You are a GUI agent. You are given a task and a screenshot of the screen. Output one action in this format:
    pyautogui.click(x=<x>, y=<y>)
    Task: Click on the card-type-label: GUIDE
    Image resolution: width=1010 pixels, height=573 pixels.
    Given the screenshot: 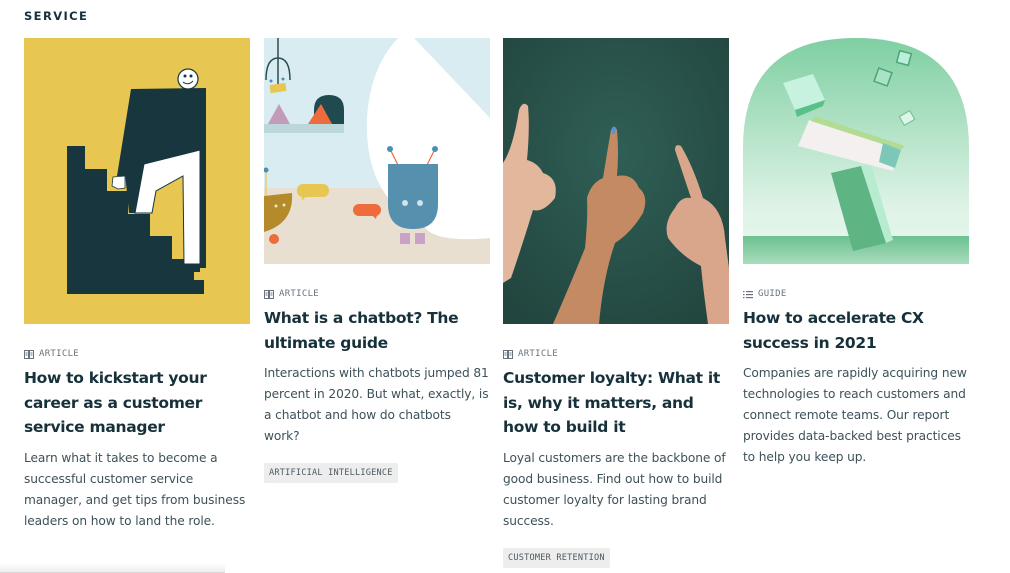 What is the action you would take?
    pyautogui.click(x=772, y=294)
    